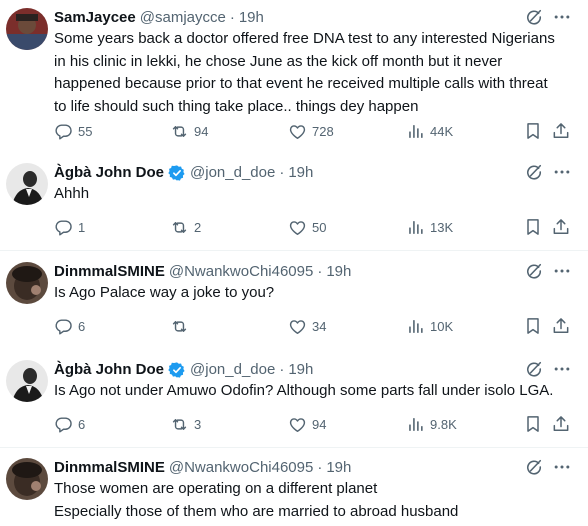 The height and width of the screenshot is (526, 588). I want to click on reply-count: 55, so click(85, 131).